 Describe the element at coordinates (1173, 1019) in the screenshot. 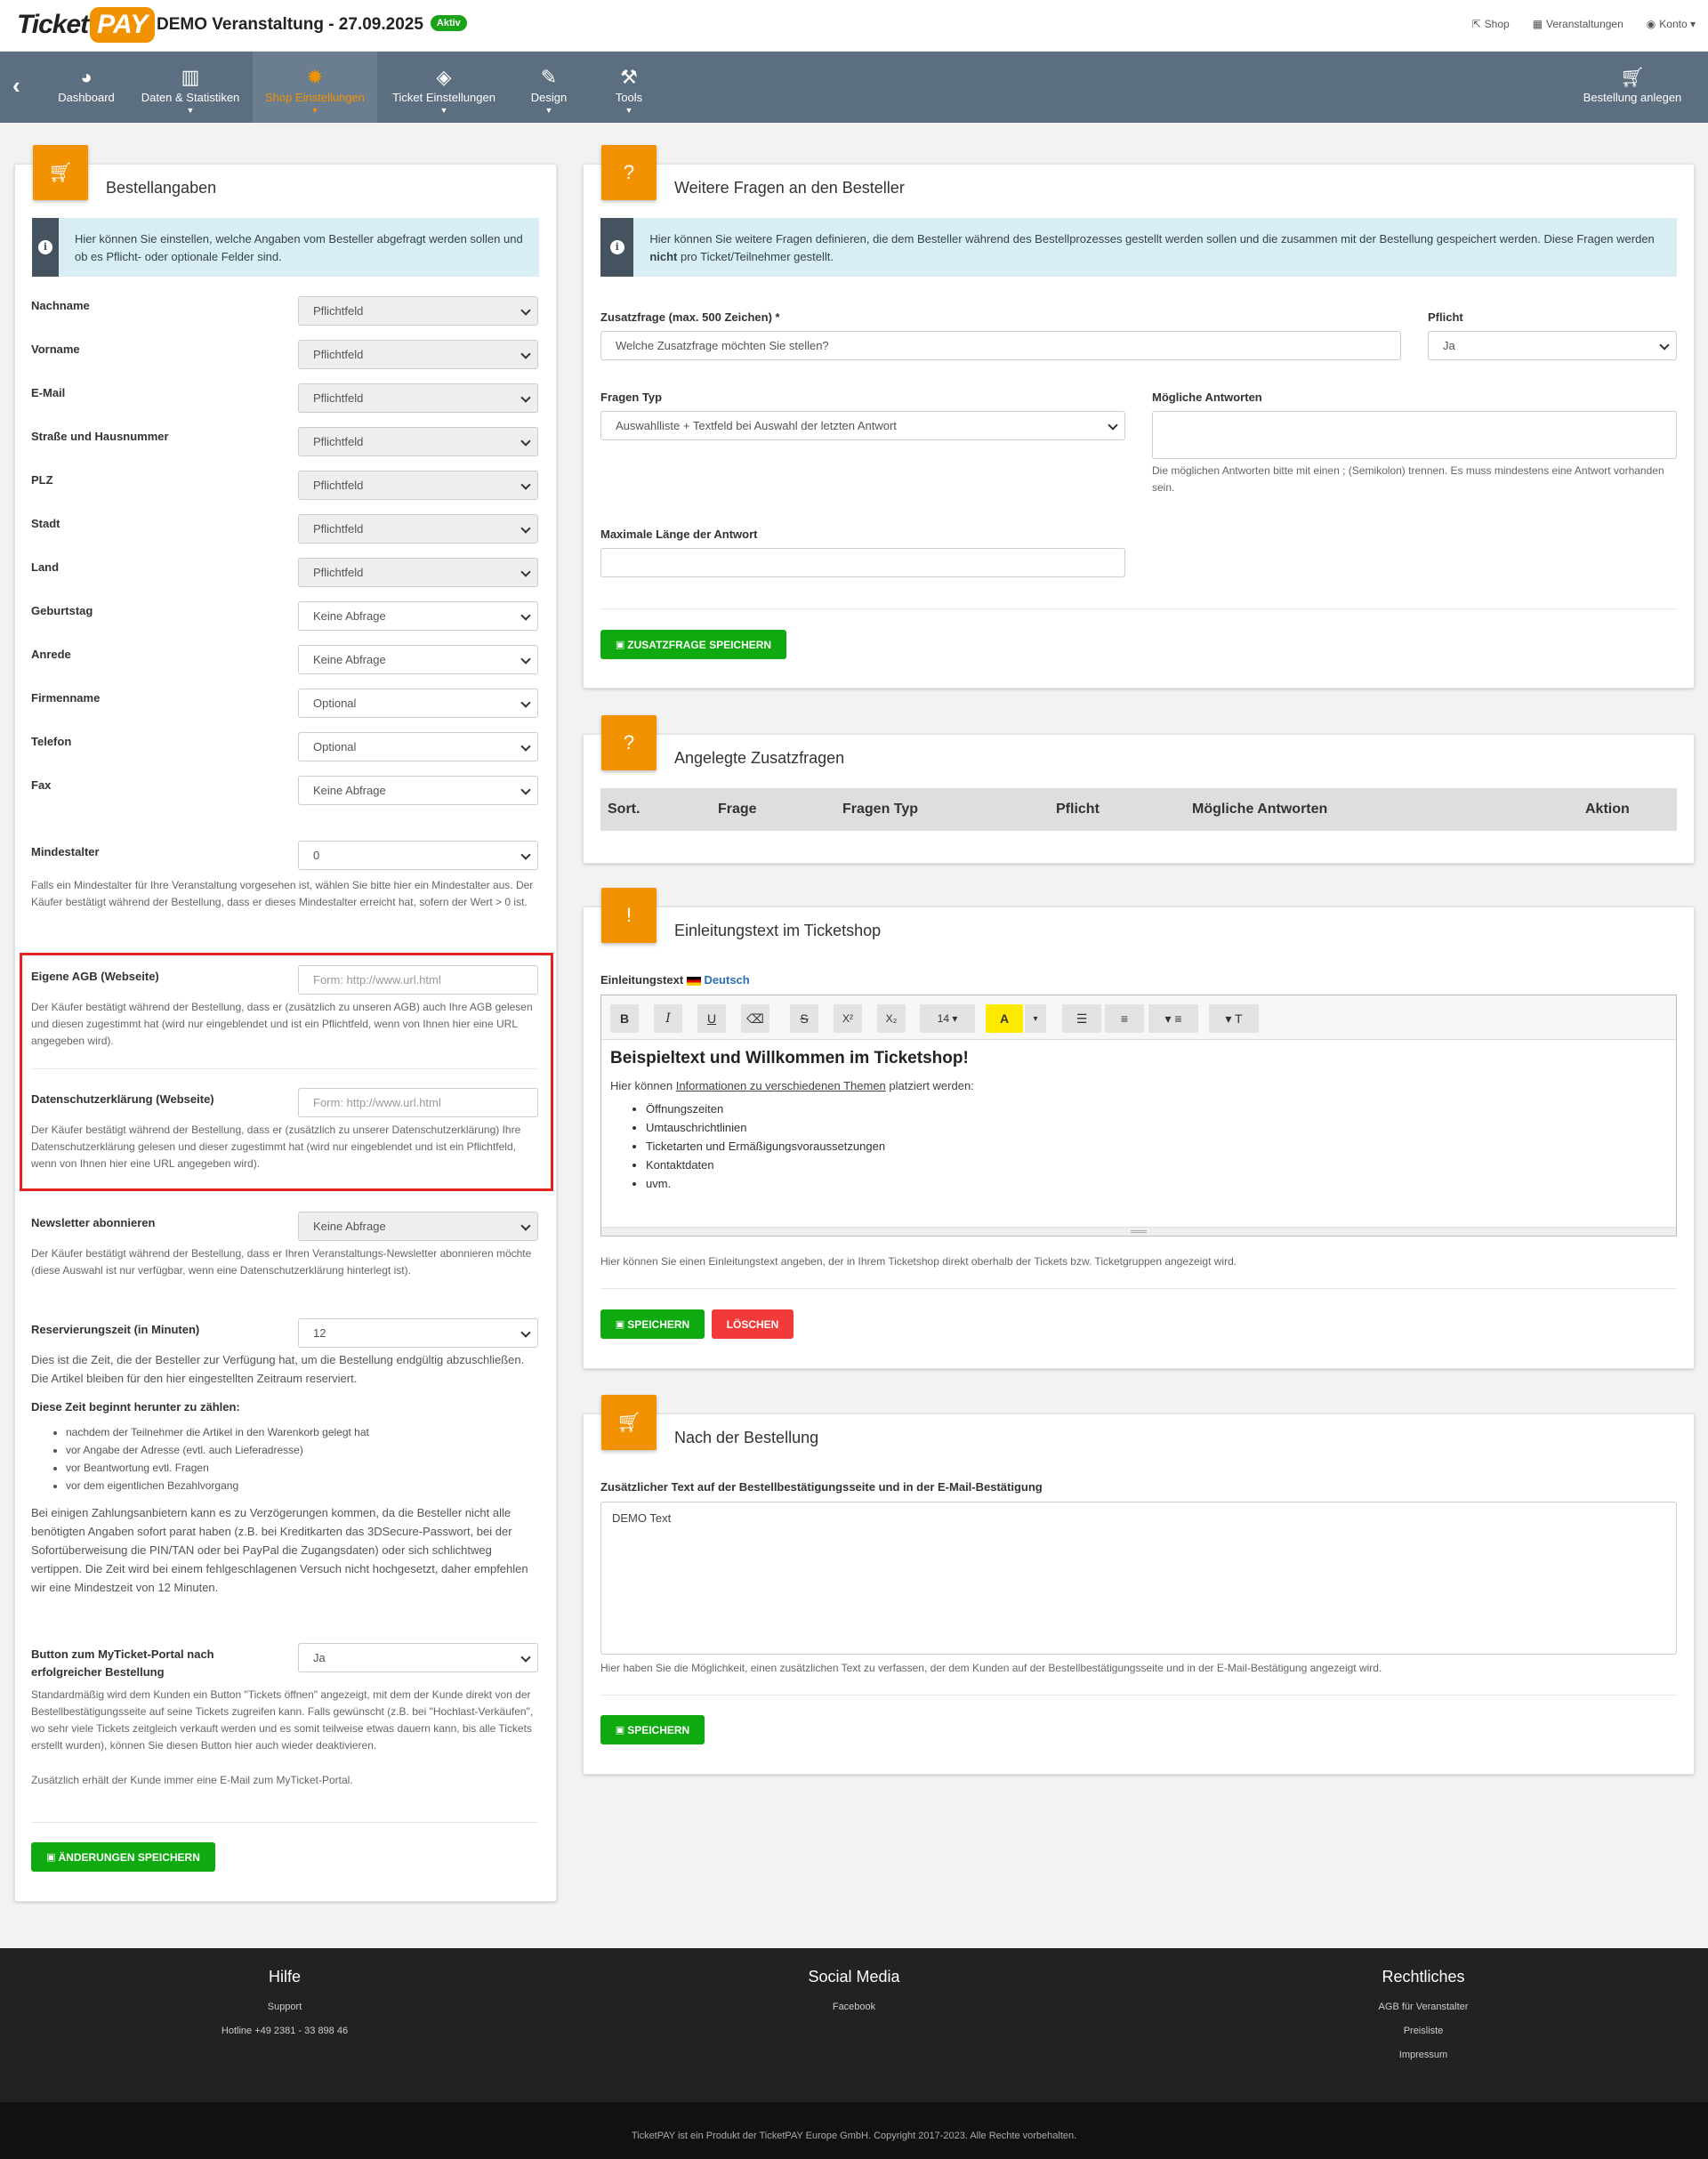

I see `paragraph-align-button: ▾ ≡` at that location.